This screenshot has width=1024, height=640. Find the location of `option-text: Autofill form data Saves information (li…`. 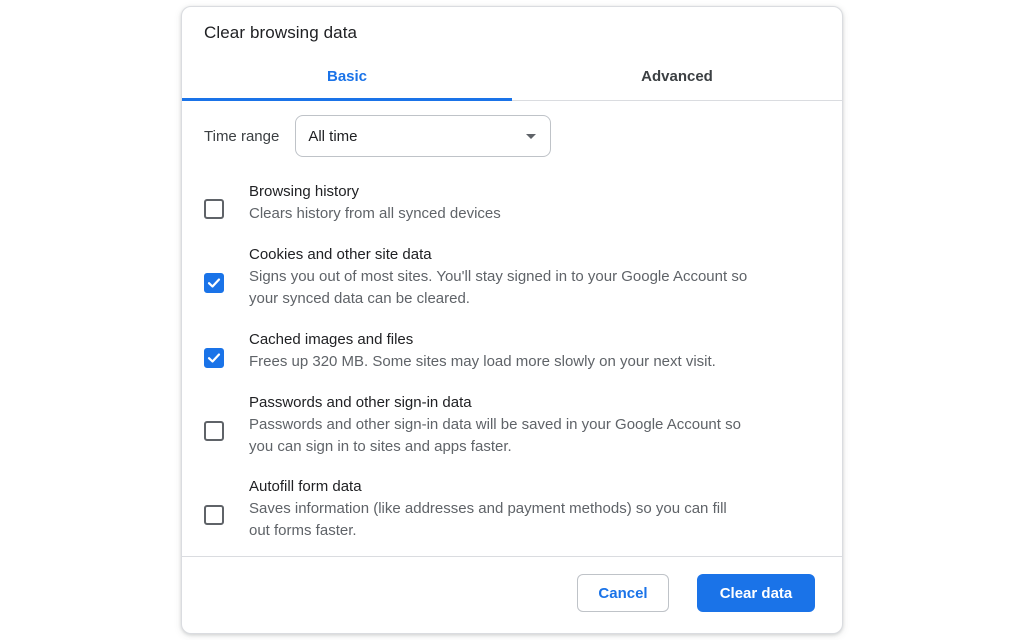

option-text: Autofill form data Saves information (li… is located at coordinates (521, 509).